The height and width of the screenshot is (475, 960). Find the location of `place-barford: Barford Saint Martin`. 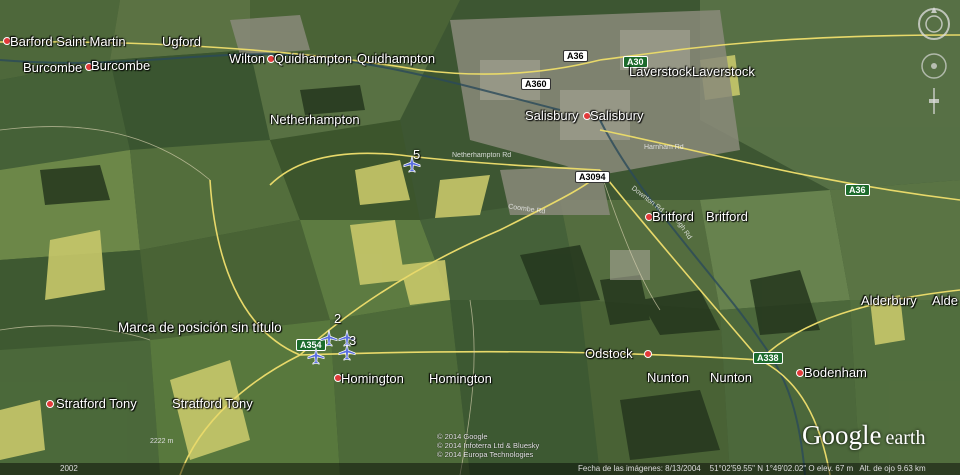

place-barford: Barford Saint Martin is located at coordinates (68, 41).